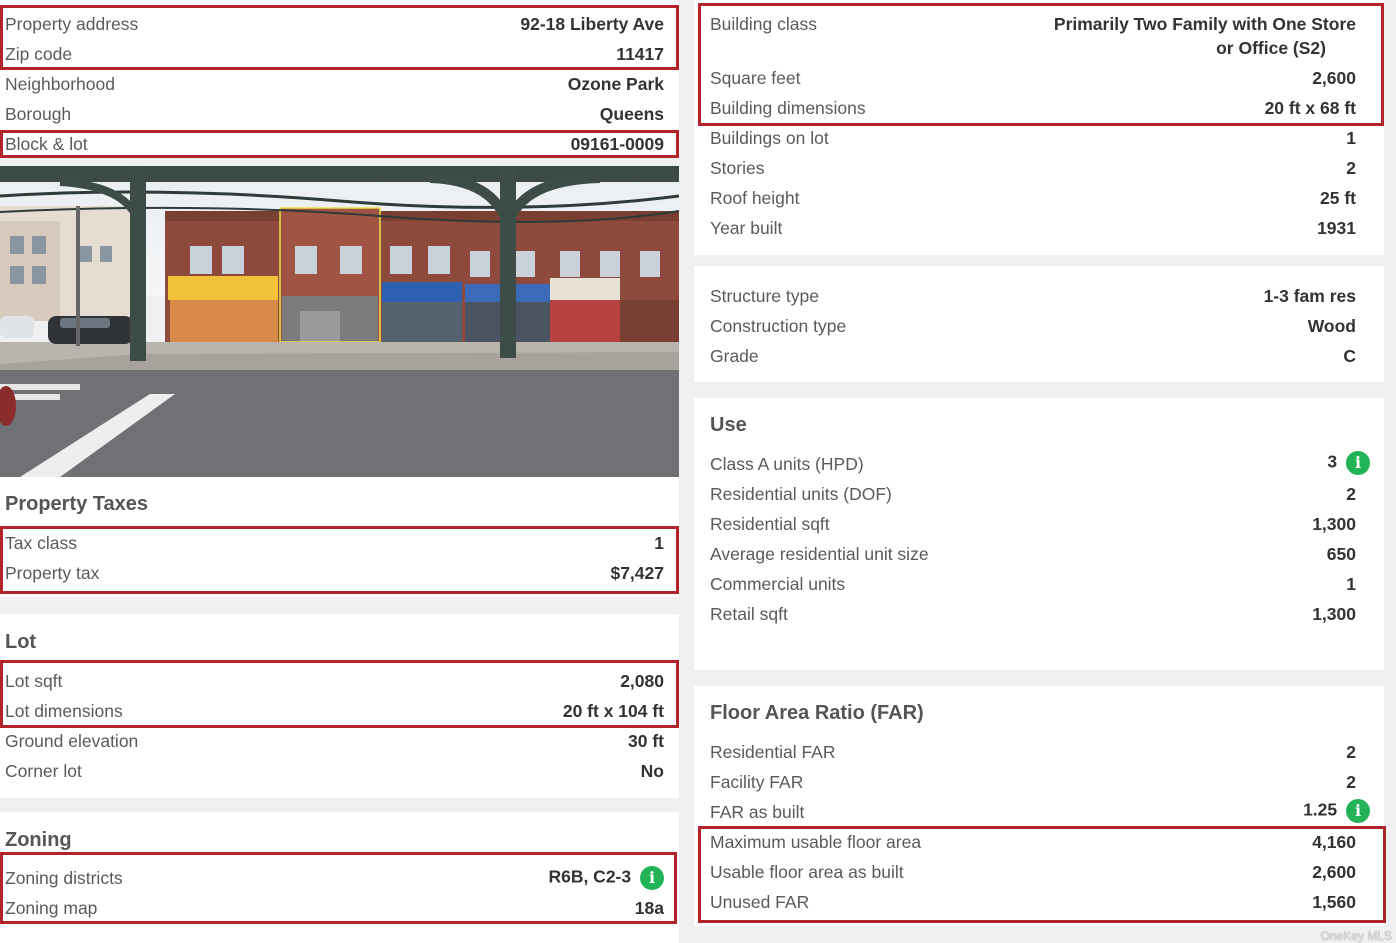  What do you see at coordinates (1039, 555) in the screenshot?
I see `row-average-unit-size: Average residential unit size 650` at bounding box center [1039, 555].